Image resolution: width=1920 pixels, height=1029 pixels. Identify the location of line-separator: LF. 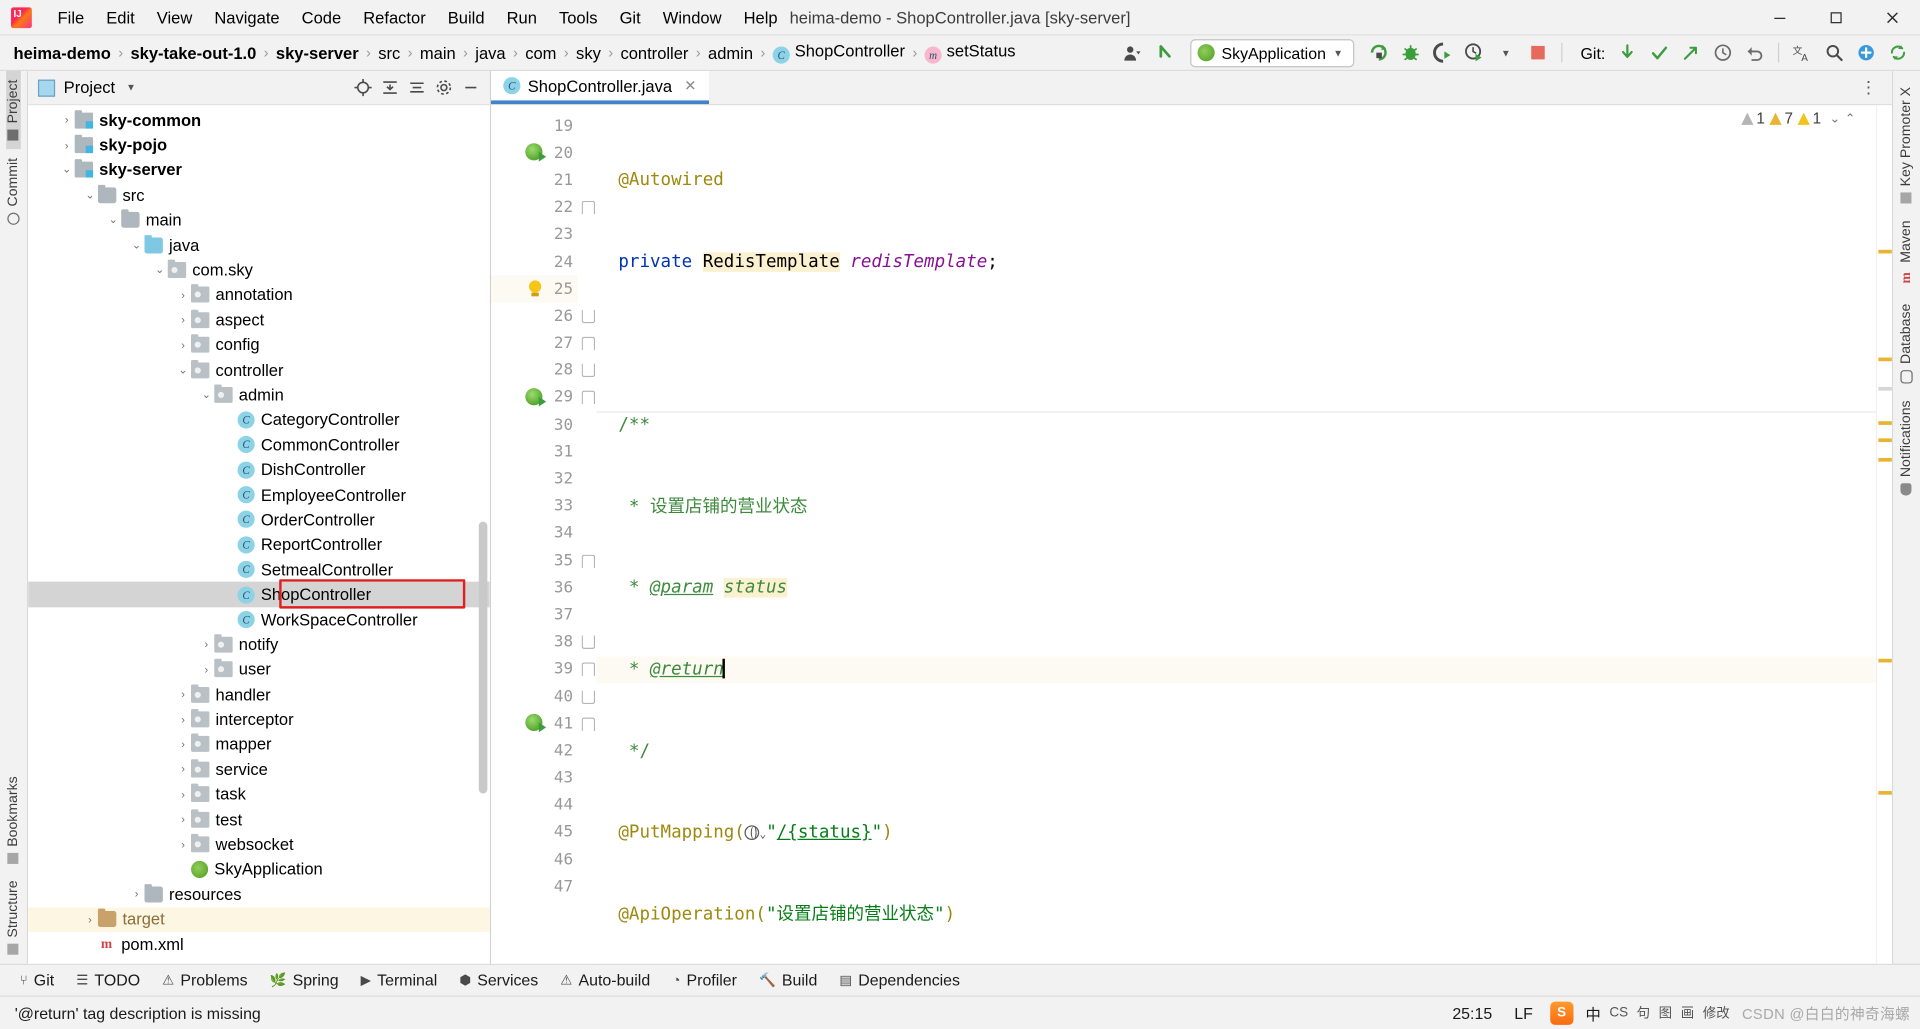
(1523, 1012).